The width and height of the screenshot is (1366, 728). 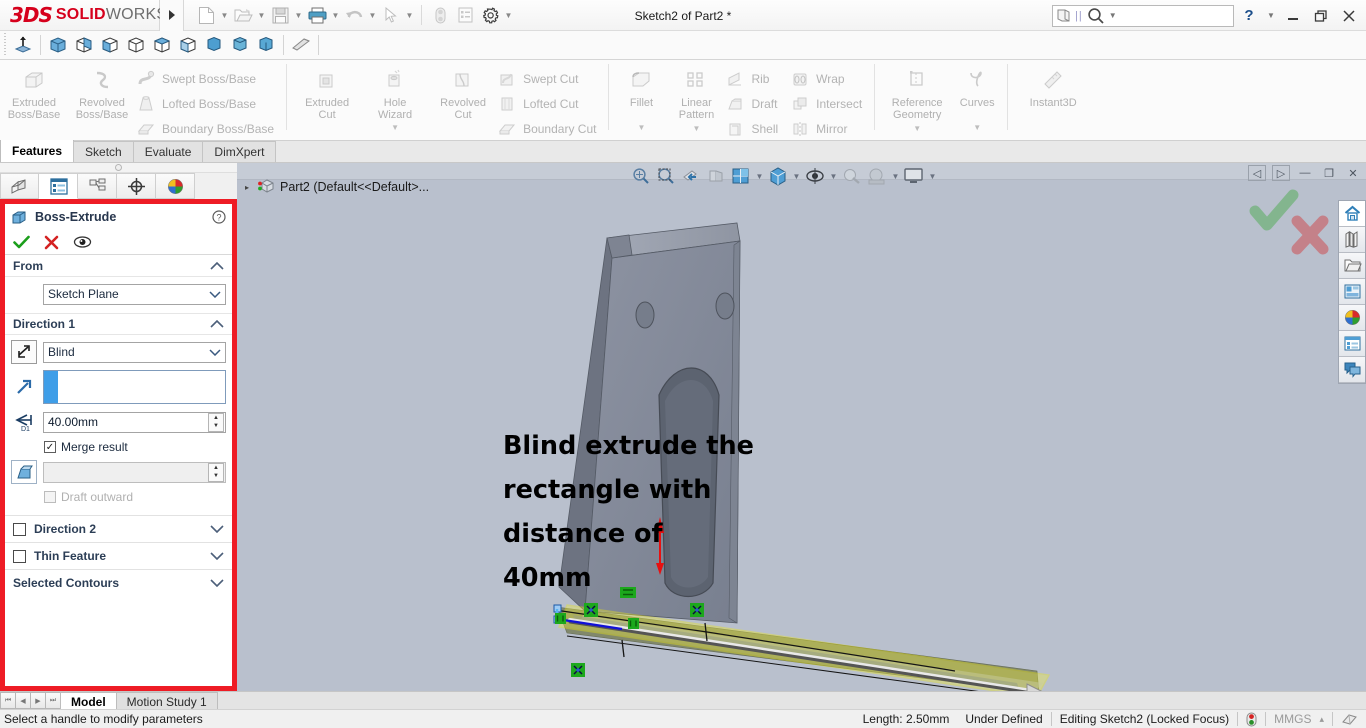 I want to click on splitter-handle, so click(x=118, y=167).